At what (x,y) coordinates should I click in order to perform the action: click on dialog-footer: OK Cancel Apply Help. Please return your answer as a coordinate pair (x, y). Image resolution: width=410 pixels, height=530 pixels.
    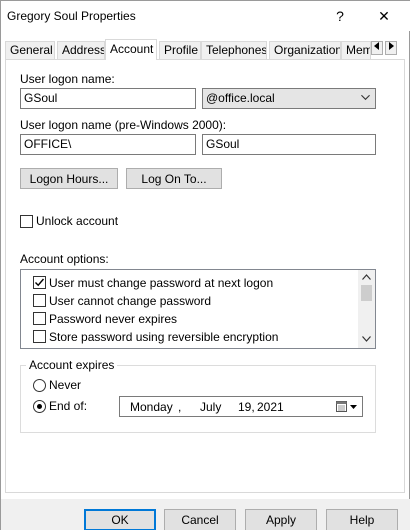
    Looking at the image, I should click on (205, 514).